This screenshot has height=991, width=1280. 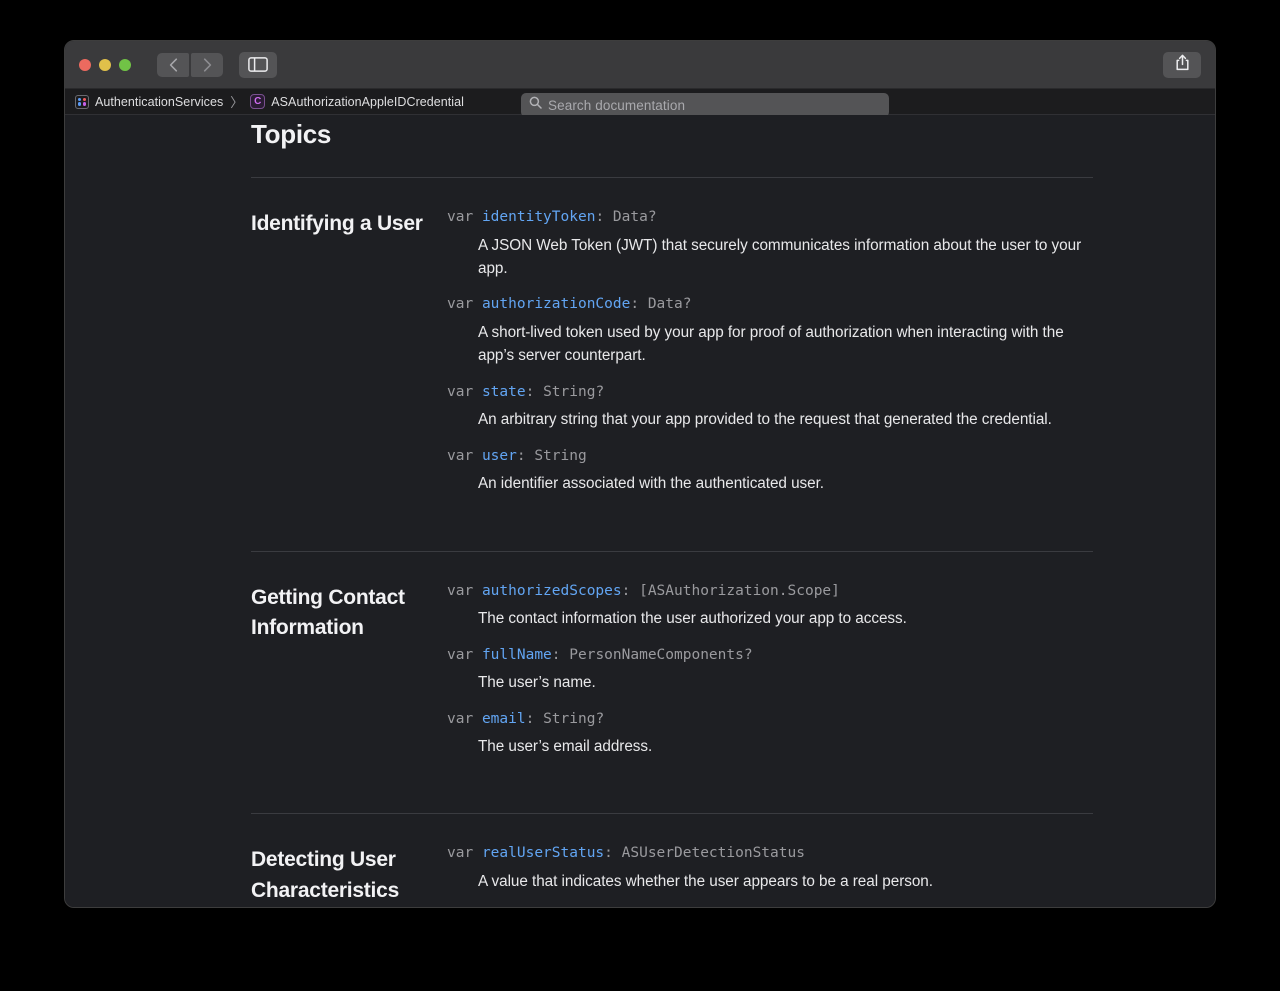 I want to click on toggle-sidebar-button, so click(x=258, y=64).